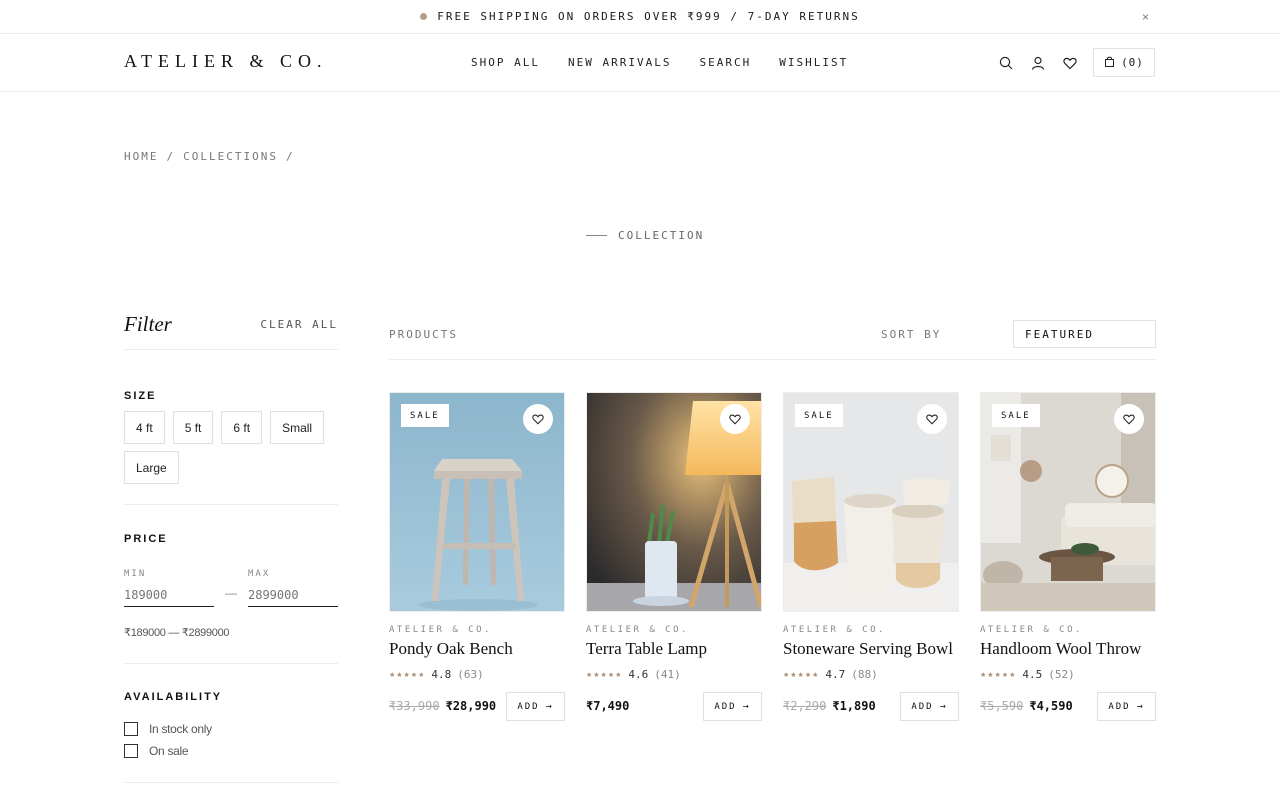  Describe the element at coordinates (423, 334) in the screenshot. I see `products-label: PRODUCTS` at that location.